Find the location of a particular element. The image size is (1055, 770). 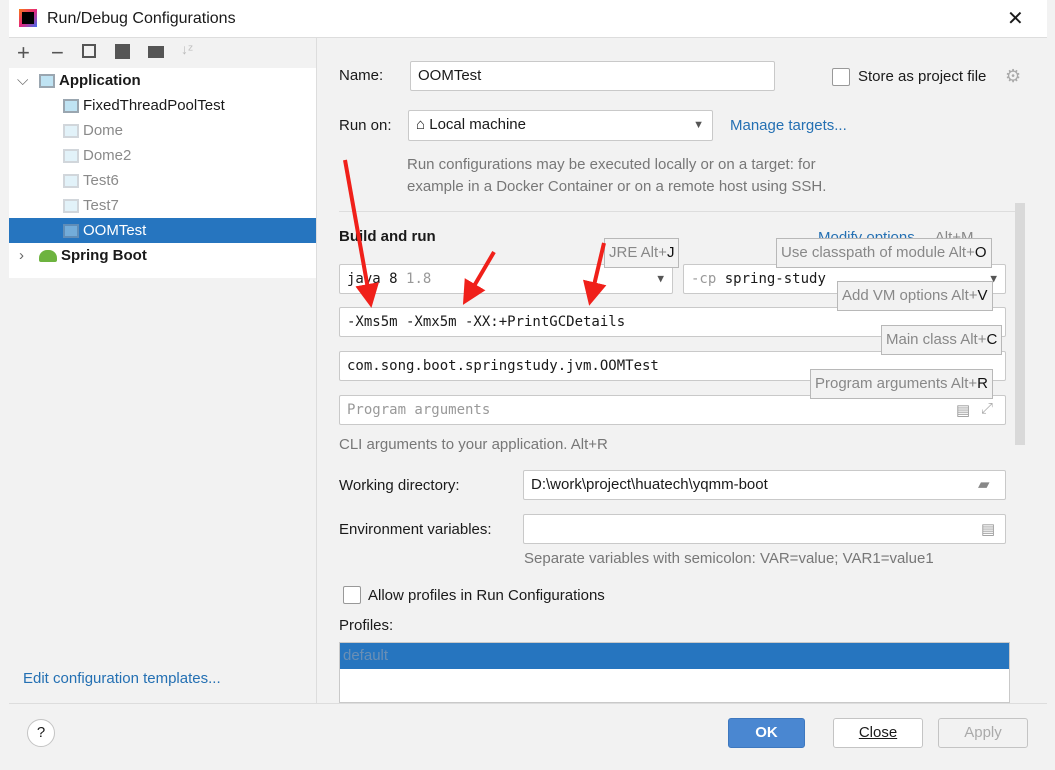

annotation-arrows is located at coordinates (475, 233).